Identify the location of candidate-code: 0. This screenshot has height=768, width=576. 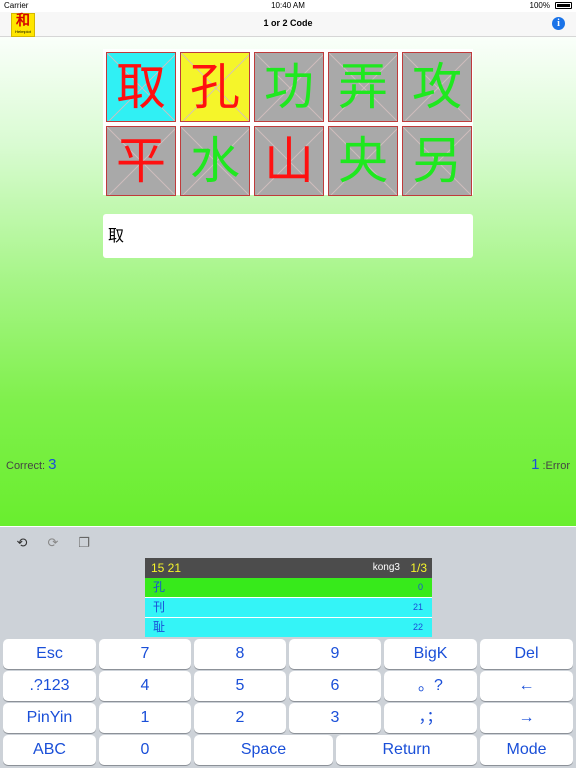
(420, 587).